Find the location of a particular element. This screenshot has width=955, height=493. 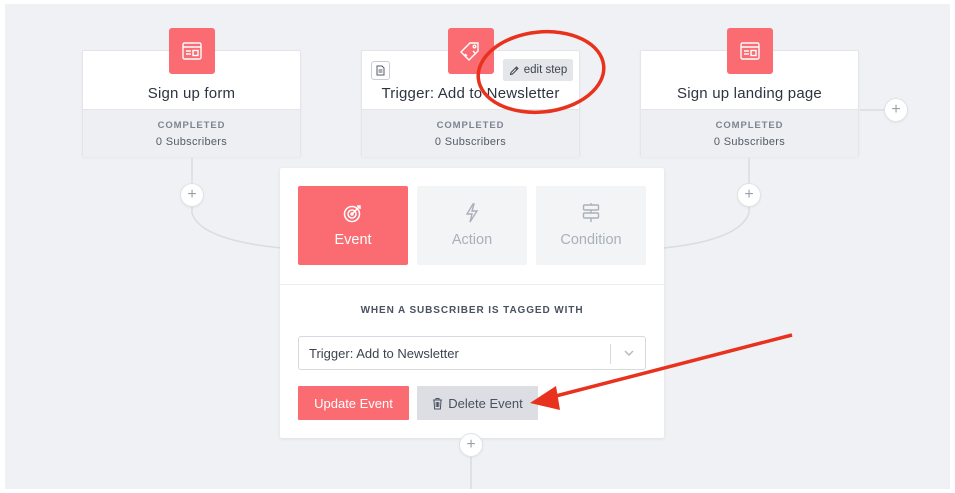

tab-label: Action is located at coordinates (472, 240).